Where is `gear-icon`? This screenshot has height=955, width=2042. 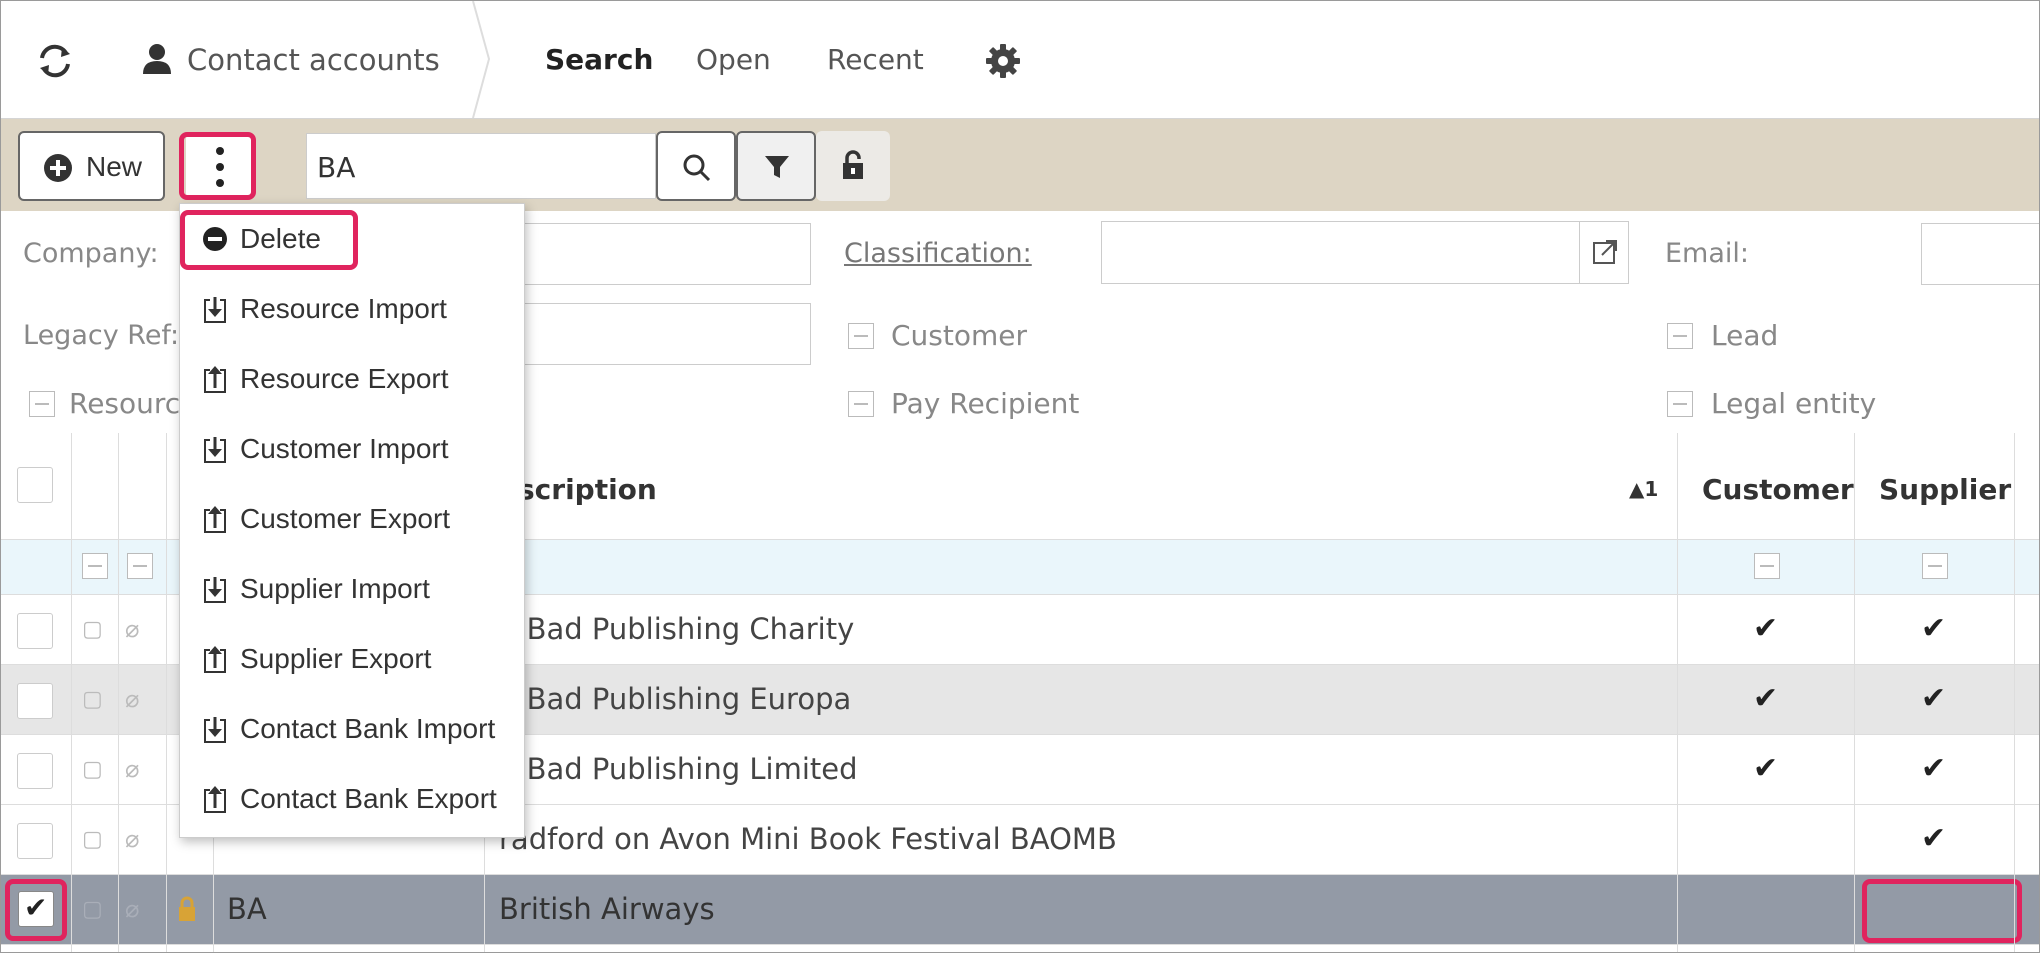
gear-icon is located at coordinates (1003, 61).